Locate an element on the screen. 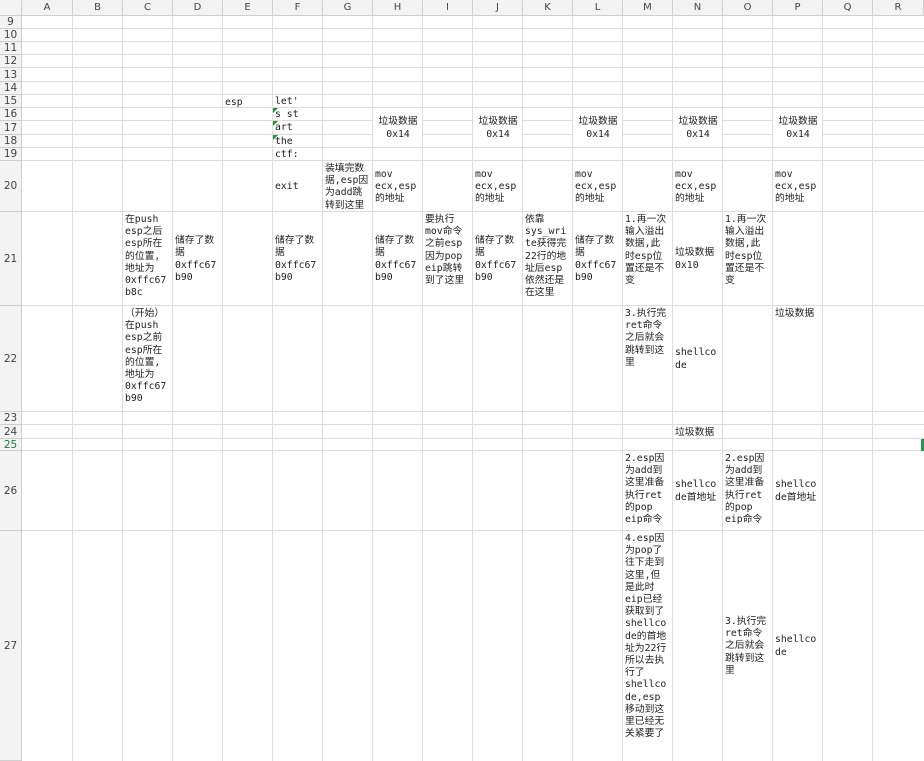 This screenshot has width=924, height=761. cell-J20: mov ecx,esp 的地址 is located at coordinates (497, 186).